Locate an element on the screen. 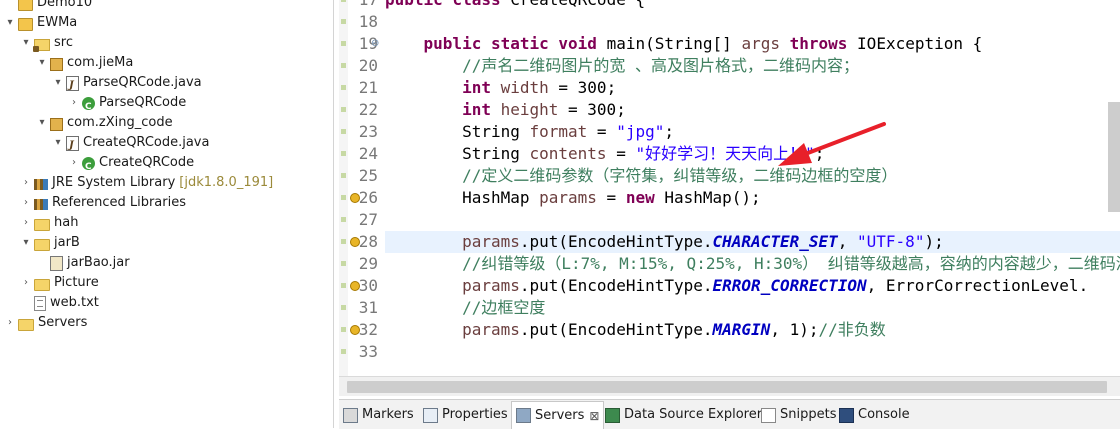 This screenshot has height=429, width=1120. line-number: 24 is located at coordinates (368, 153).